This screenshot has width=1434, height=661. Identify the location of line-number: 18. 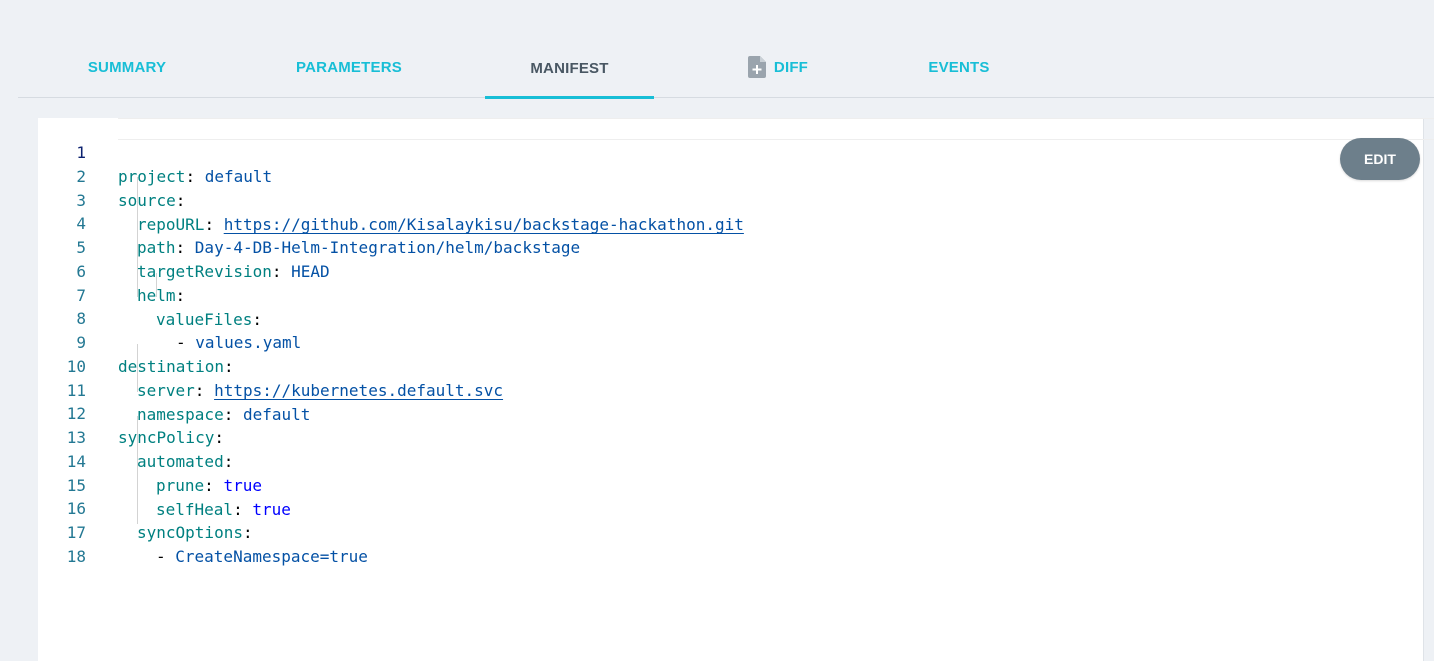
(76, 556).